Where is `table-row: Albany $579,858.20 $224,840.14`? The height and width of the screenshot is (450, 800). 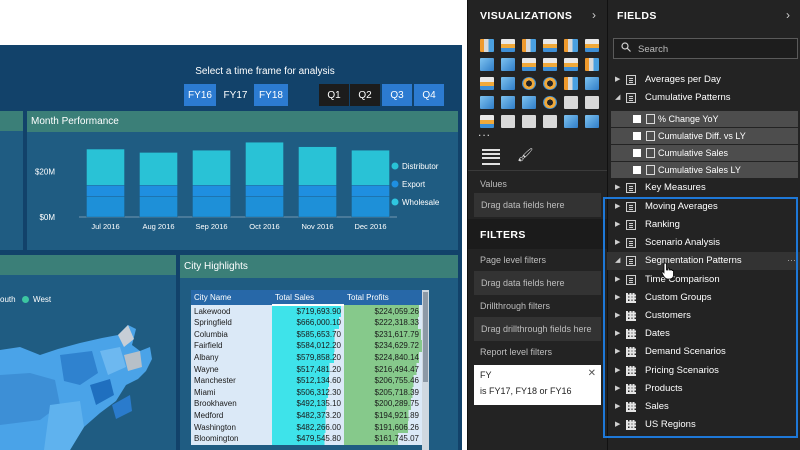 table-row: Albany $579,858.20 $224,840.14 is located at coordinates (306, 357).